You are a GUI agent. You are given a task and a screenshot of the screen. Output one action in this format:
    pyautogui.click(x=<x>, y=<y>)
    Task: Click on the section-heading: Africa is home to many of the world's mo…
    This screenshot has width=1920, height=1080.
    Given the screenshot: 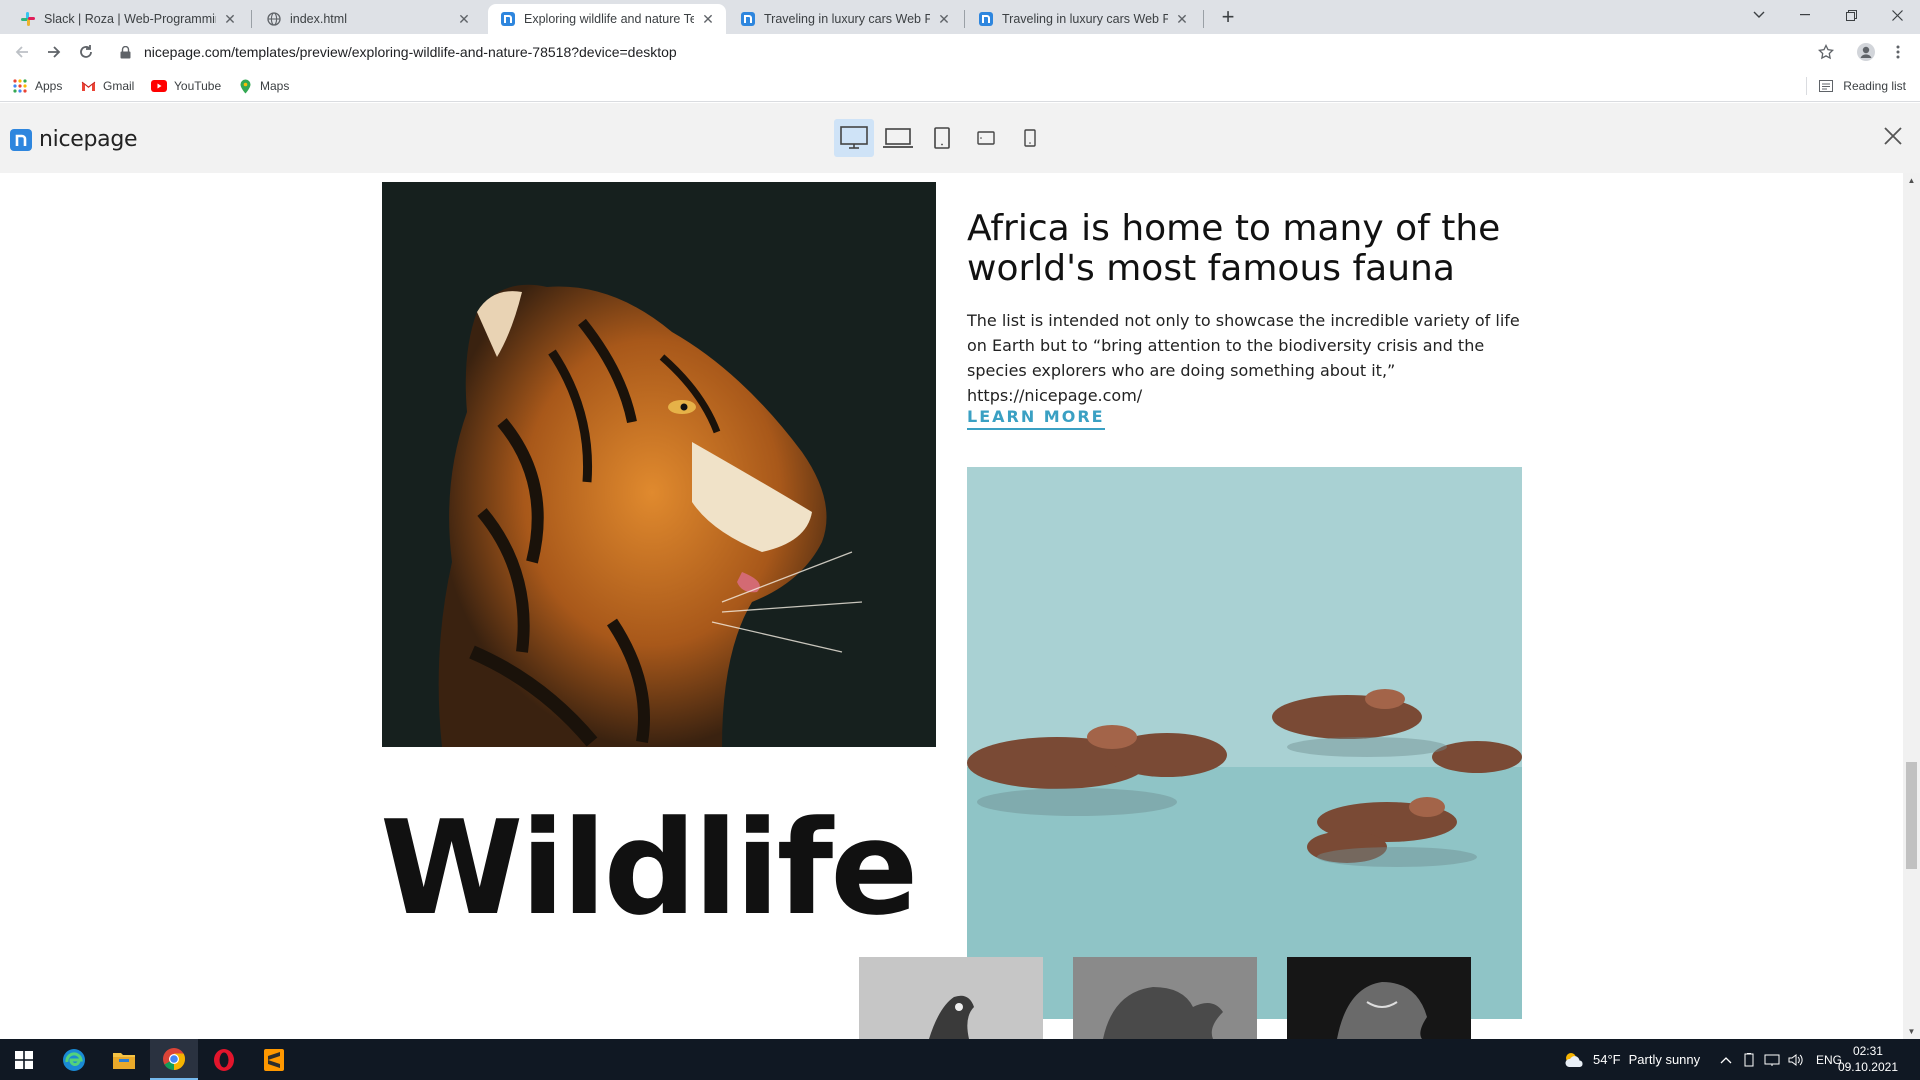 What is the action you would take?
    pyautogui.click(x=1234, y=248)
    